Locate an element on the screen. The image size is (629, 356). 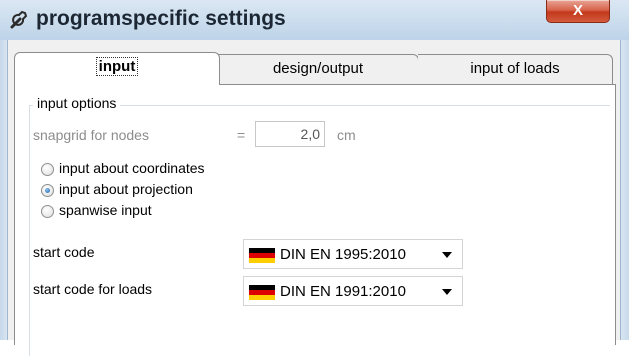
start-code-loads-select: DIN EN 1991:2010 is located at coordinates (353, 291).